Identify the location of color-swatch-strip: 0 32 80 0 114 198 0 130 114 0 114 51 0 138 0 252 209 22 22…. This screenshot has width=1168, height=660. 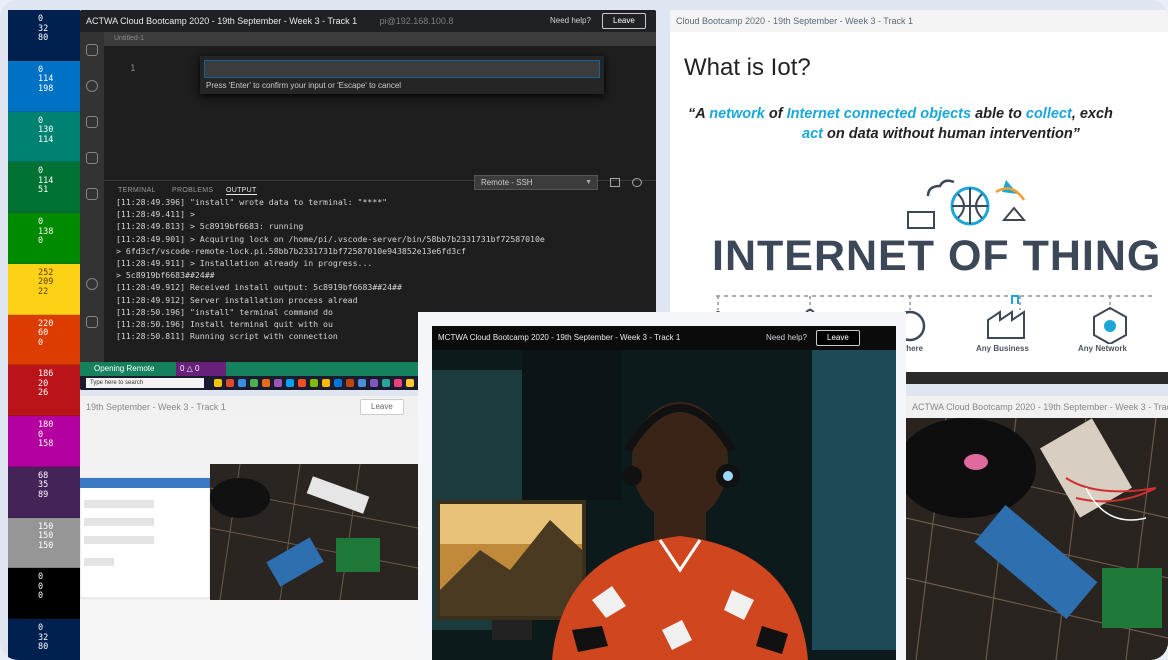
(44, 335).